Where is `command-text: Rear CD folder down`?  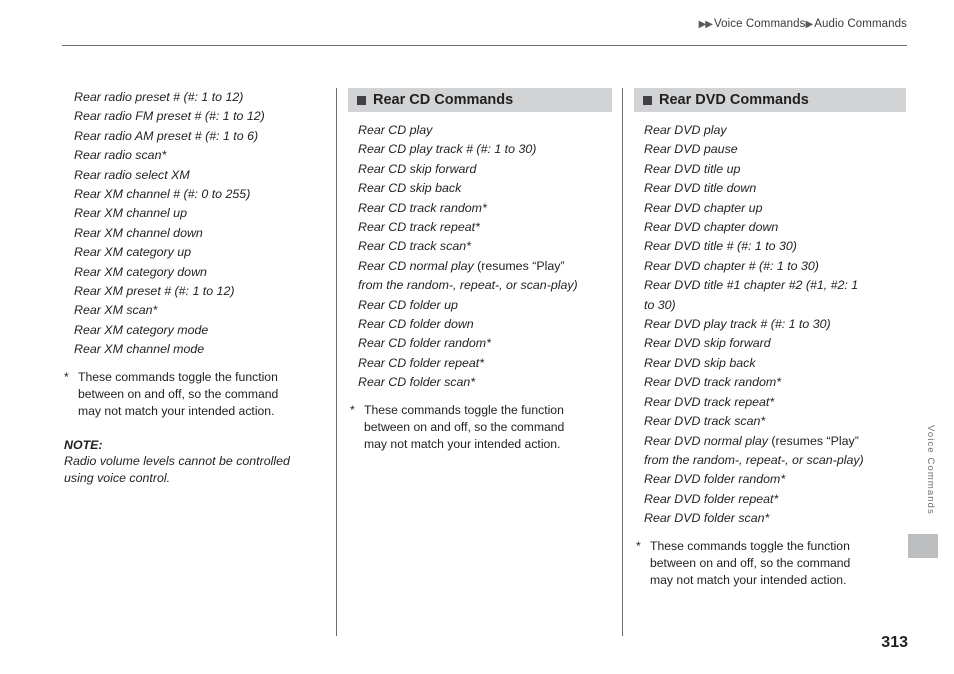 command-text: Rear CD folder down is located at coordinates (416, 324).